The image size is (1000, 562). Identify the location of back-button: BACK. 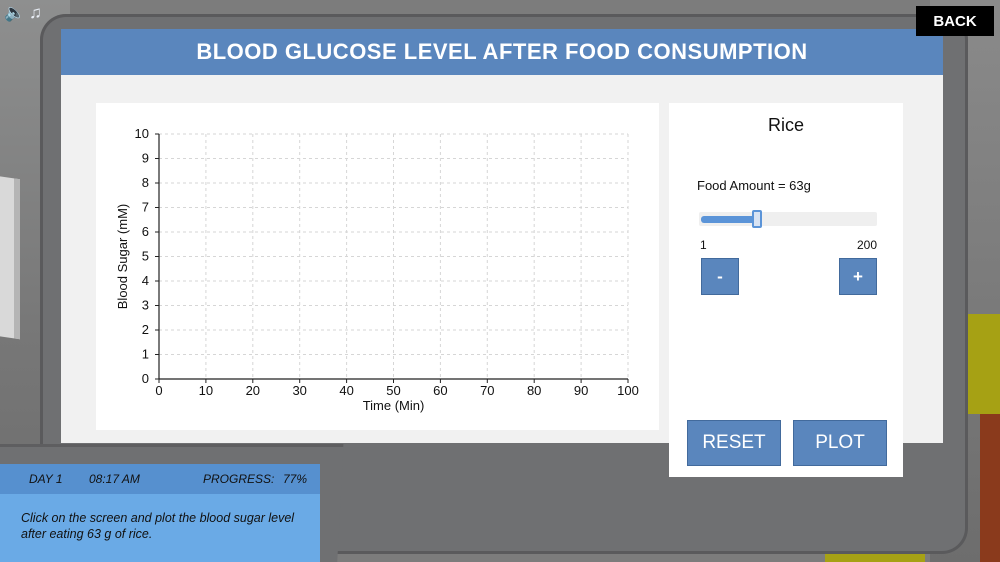
(955, 21).